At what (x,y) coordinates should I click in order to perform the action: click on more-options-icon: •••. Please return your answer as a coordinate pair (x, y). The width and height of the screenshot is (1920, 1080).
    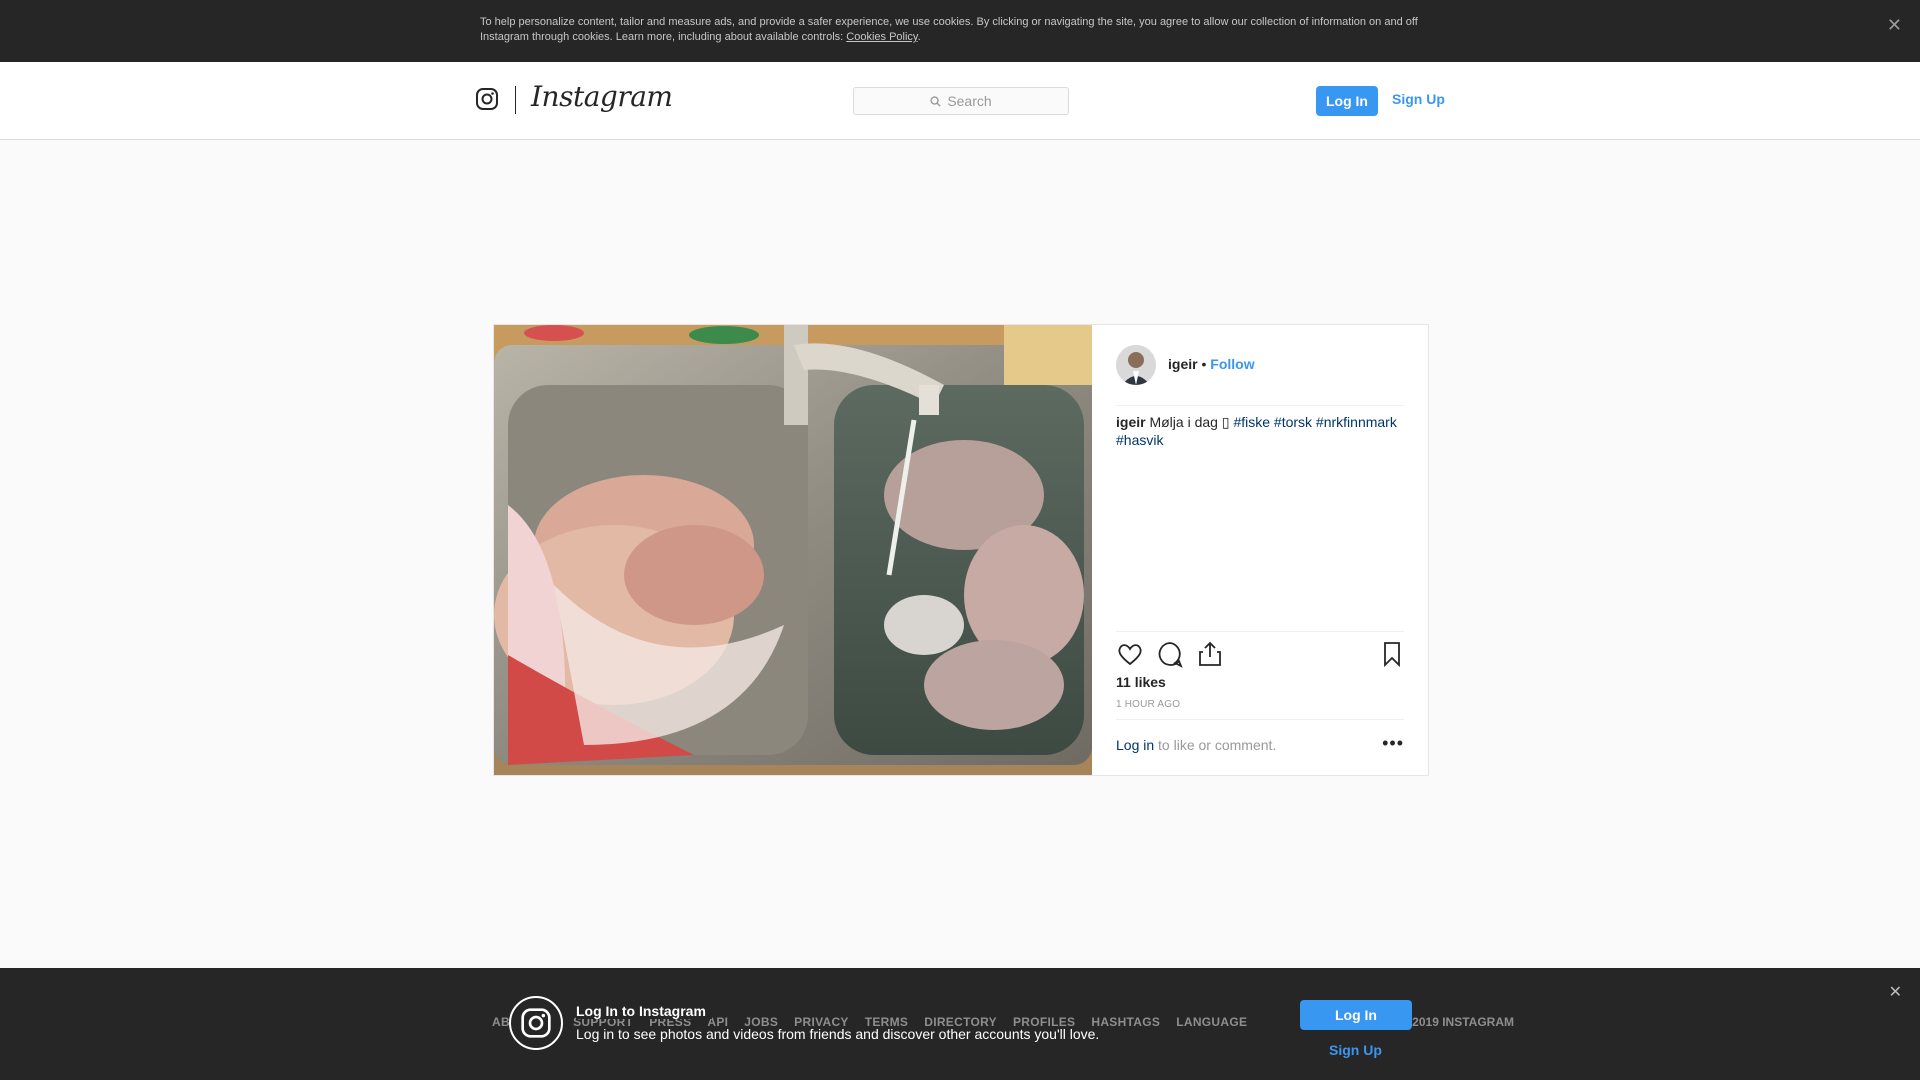
    Looking at the image, I should click on (1393, 743).